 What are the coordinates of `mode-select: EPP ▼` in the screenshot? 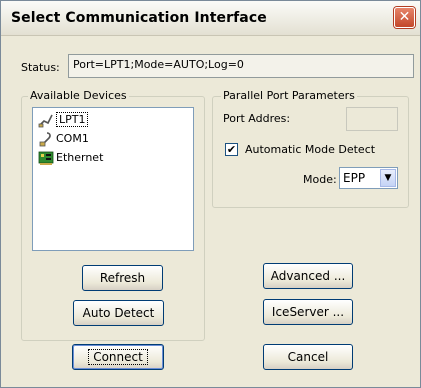 It's located at (368, 178).